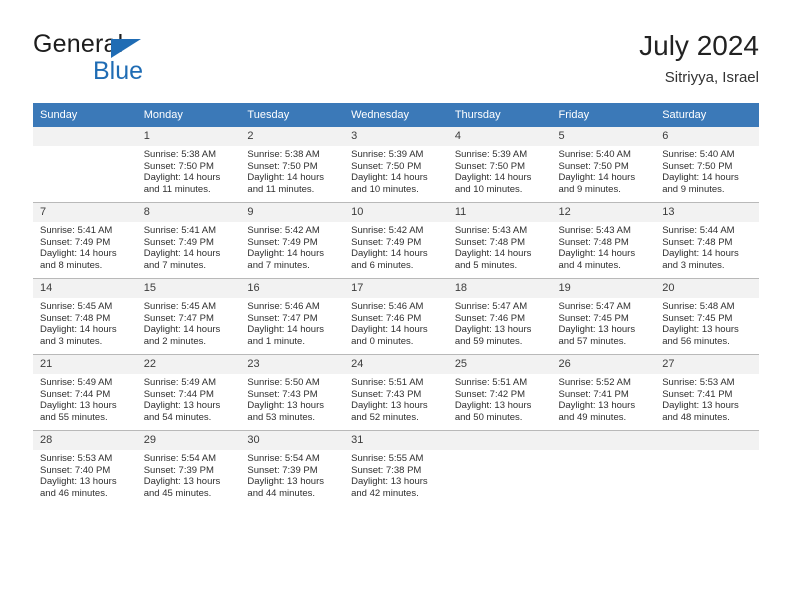 Image resolution: width=792 pixels, height=612 pixels. I want to click on day-number: 2, so click(292, 136).